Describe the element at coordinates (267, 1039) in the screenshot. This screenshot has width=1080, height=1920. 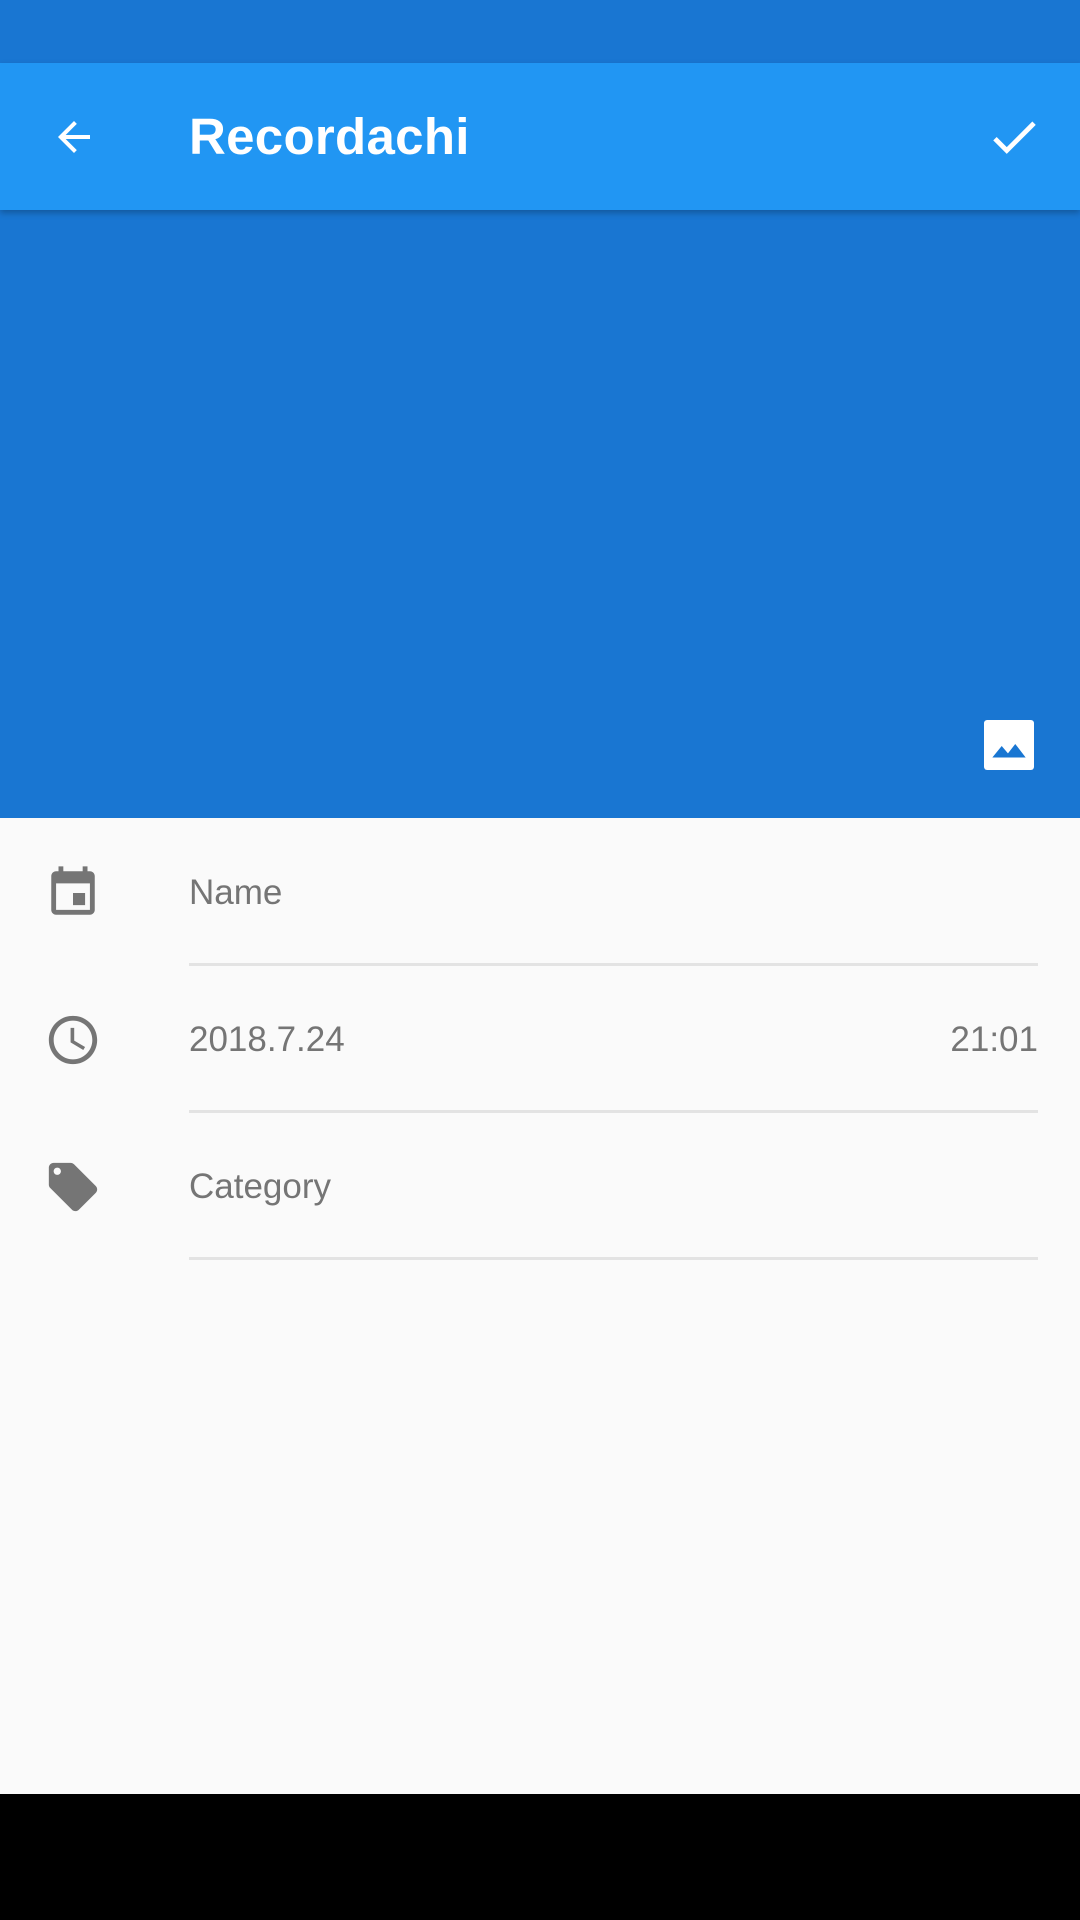
I see `date-value: 2018.7.24` at that location.